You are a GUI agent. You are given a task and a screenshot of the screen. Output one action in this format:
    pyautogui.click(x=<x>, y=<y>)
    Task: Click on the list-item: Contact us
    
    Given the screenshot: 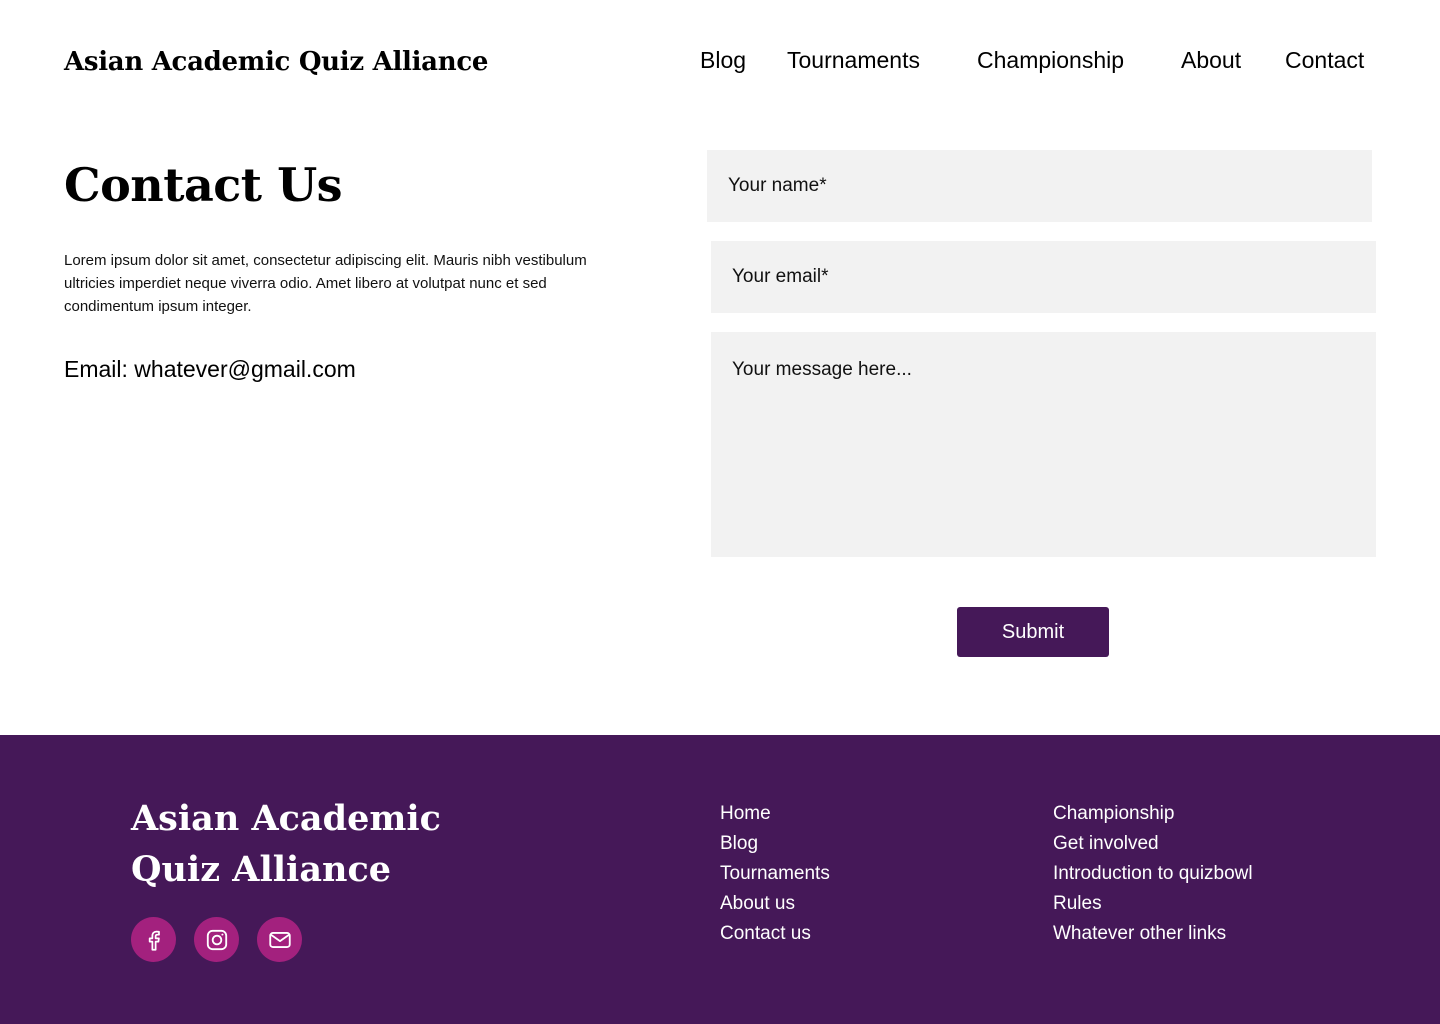 What is the action you would take?
    pyautogui.click(x=775, y=938)
    